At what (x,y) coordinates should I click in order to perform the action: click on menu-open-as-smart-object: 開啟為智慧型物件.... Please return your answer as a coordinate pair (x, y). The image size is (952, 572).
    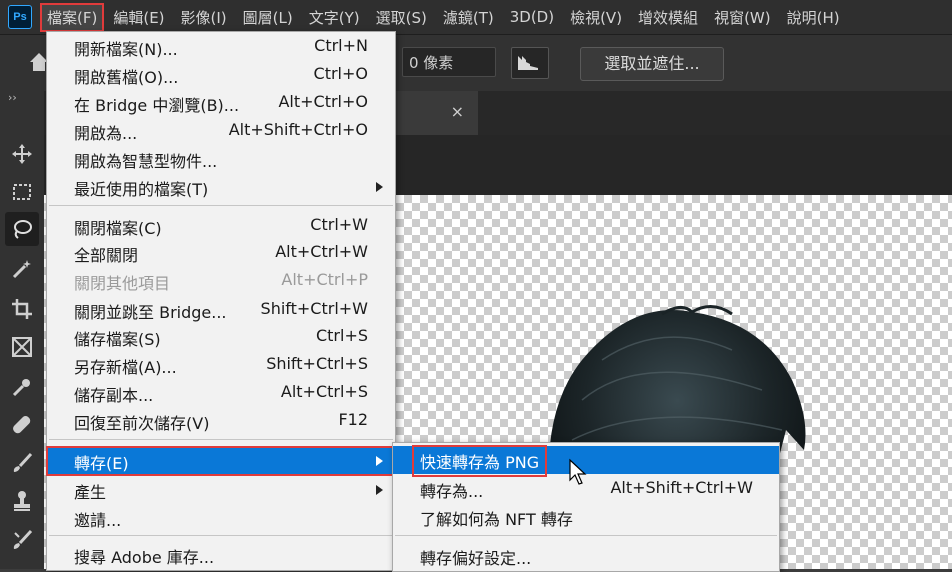
    Looking at the image, I should click on (221, 159).